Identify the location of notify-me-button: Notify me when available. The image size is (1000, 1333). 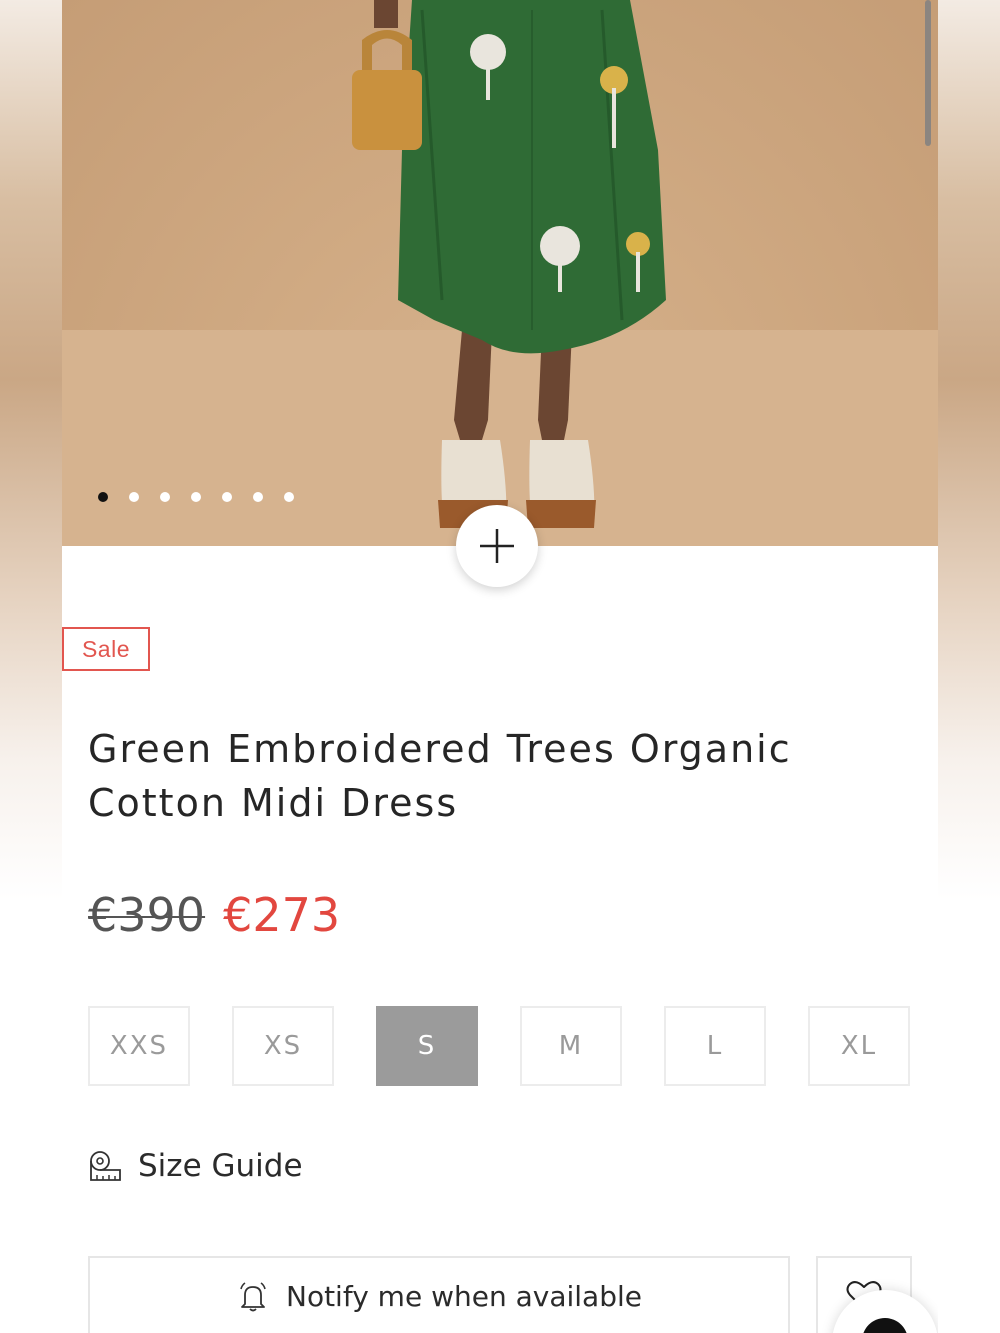
(439, 1294).